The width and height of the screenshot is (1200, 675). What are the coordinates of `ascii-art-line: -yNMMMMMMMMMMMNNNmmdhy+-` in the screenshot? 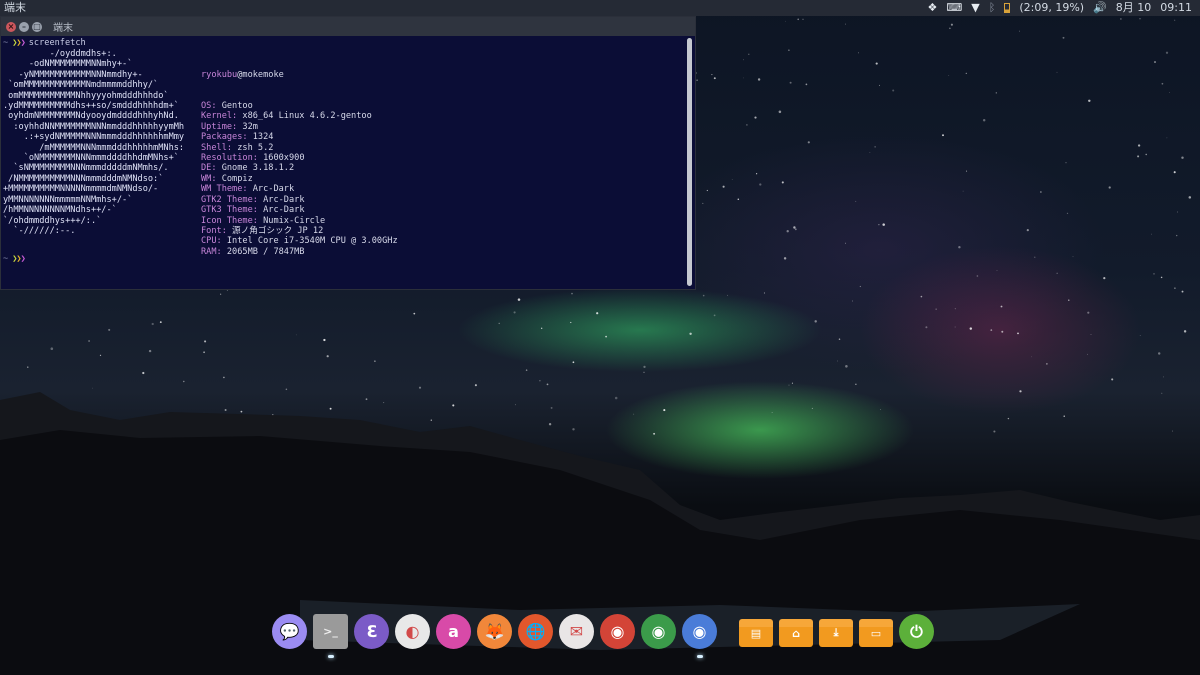 It's located at (73, 74).